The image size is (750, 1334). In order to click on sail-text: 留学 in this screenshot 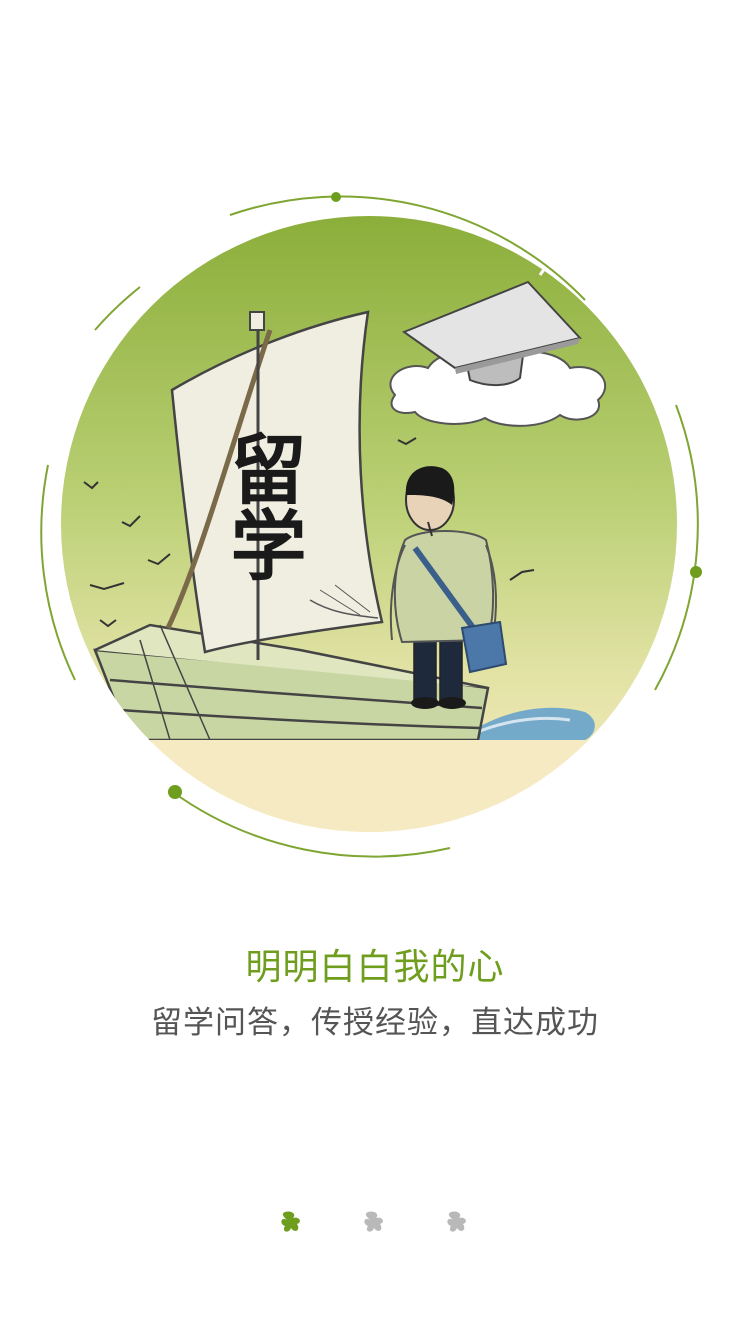, I will do `click(262, 506)`.